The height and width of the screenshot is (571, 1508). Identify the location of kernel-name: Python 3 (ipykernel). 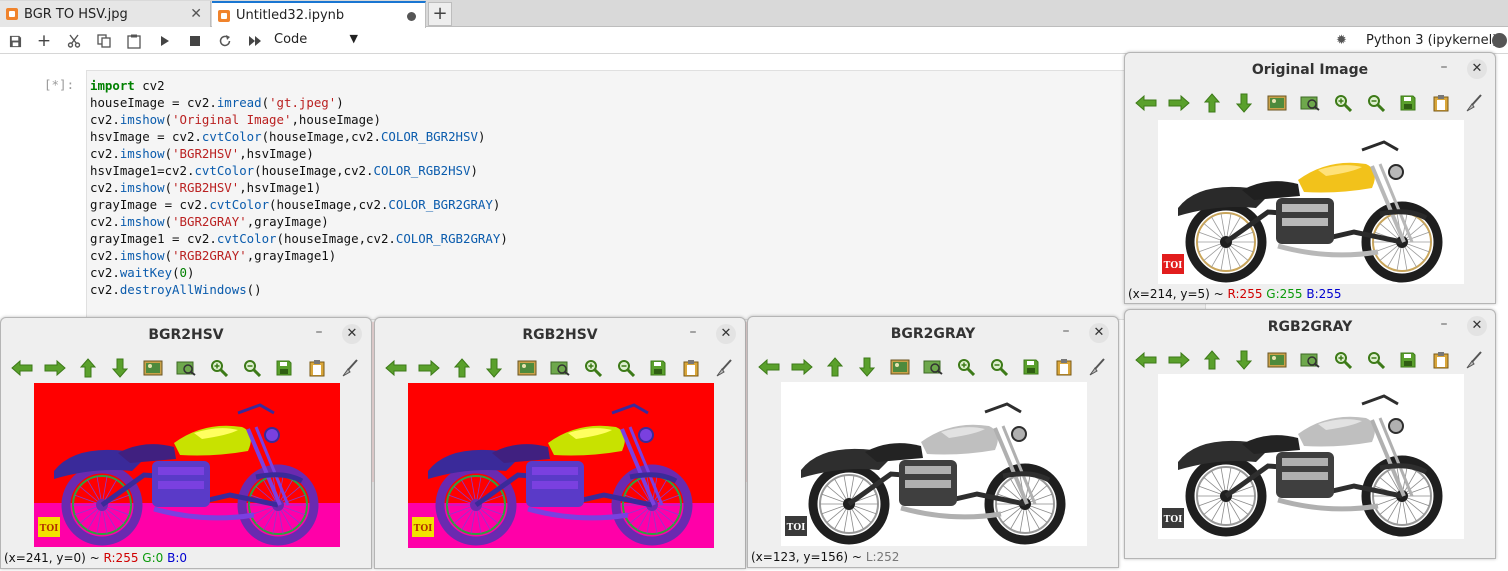
(1431, 40).